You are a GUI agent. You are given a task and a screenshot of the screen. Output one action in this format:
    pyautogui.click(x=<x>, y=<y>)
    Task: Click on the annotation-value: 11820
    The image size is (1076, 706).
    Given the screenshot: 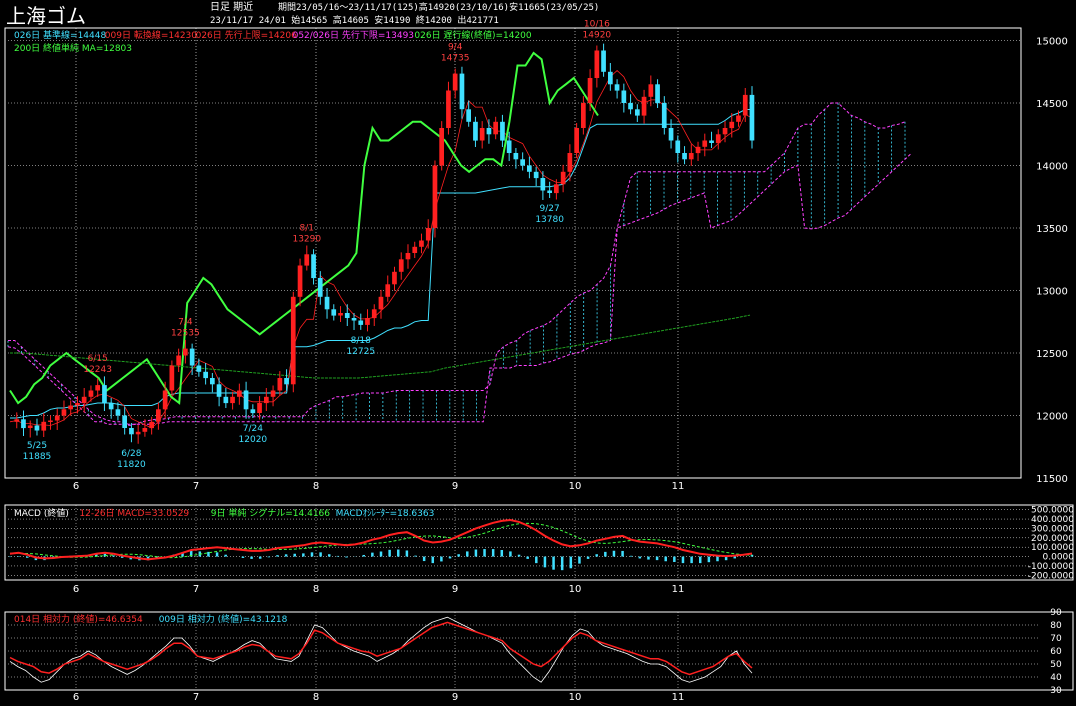 What is the action you would take?
    pyautogui.click(x=131, y=465)
    